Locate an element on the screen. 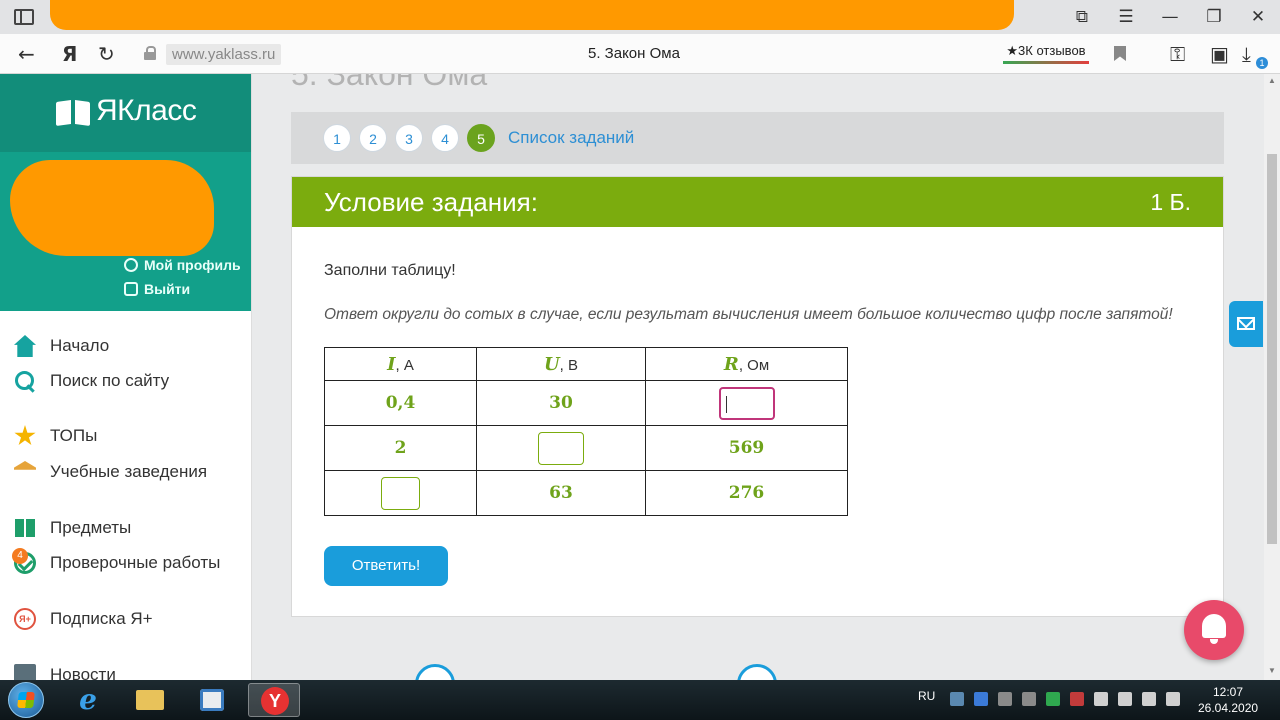 This screenshot has height=720, width=1280. logout-icon is located at coordinates (131, 289).